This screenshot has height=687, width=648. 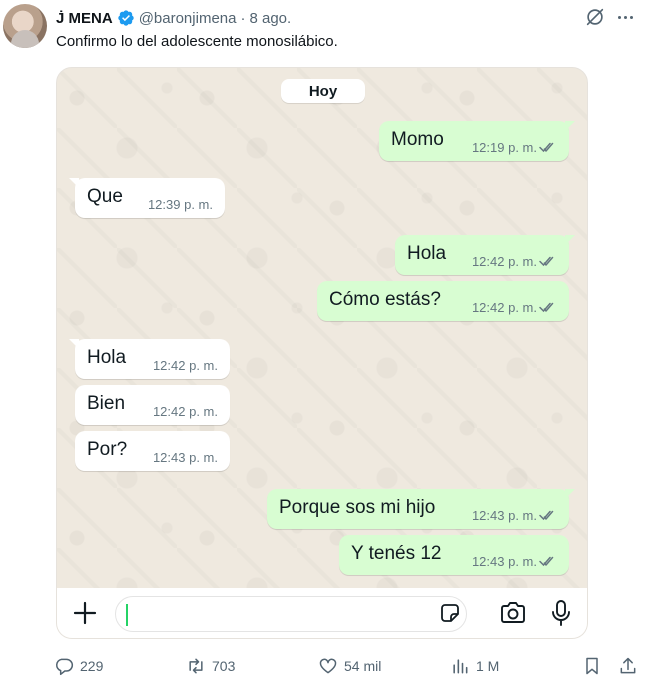 I want to click on message-bubble-in: Hola 12:42 p. m., so click(x=149, y=359).